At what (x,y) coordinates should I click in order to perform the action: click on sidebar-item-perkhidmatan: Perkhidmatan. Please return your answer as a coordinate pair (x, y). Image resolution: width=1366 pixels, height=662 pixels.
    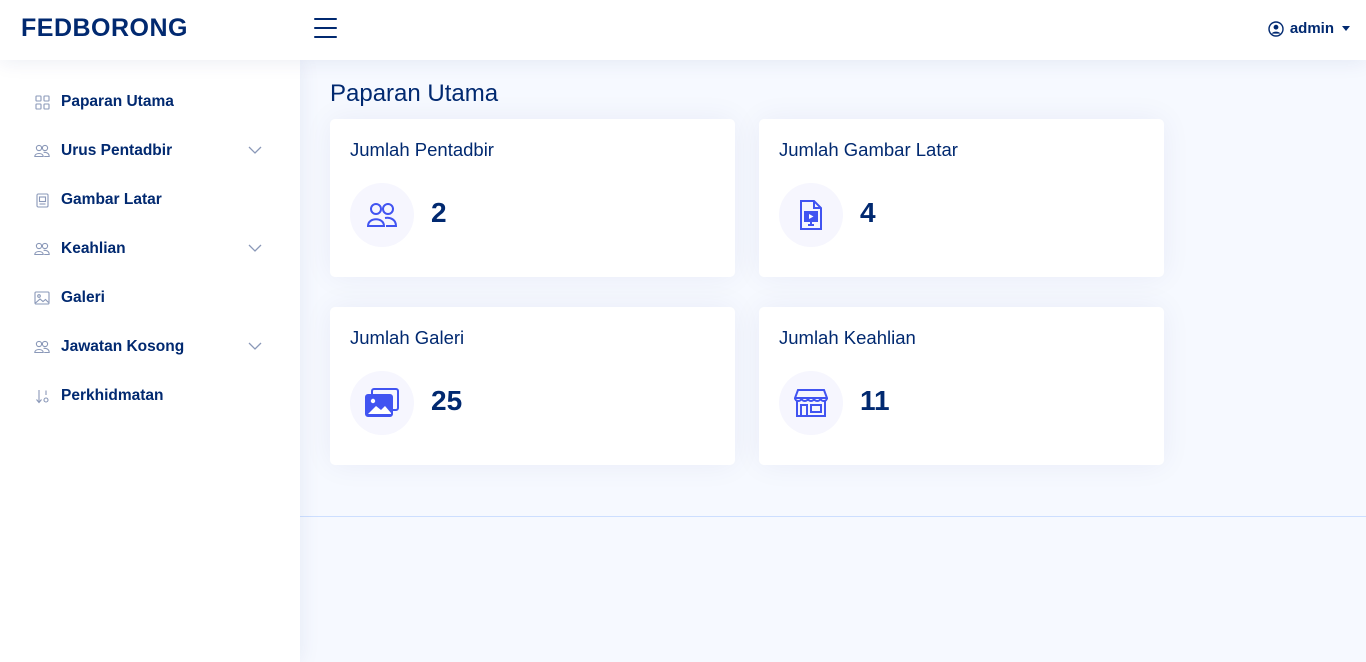
    Looking at the image, I should click on (150, 396).